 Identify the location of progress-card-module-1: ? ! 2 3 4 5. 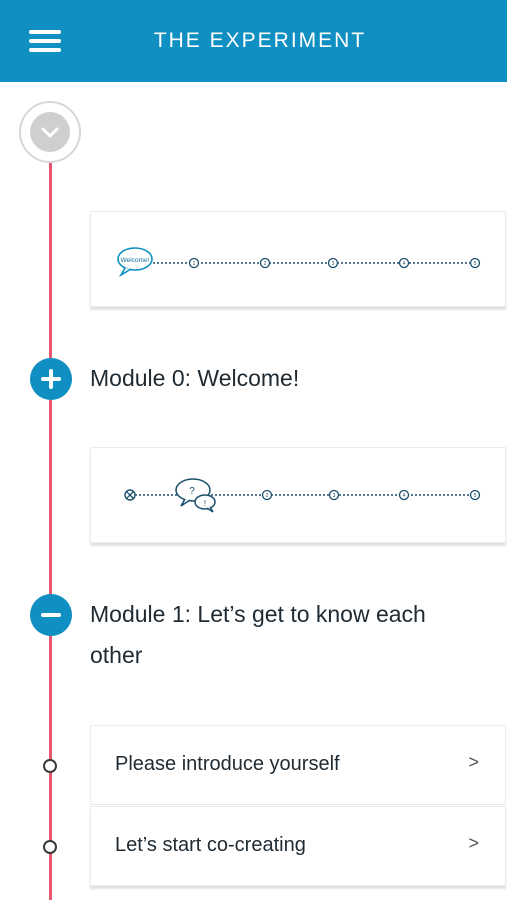
(298, 495).